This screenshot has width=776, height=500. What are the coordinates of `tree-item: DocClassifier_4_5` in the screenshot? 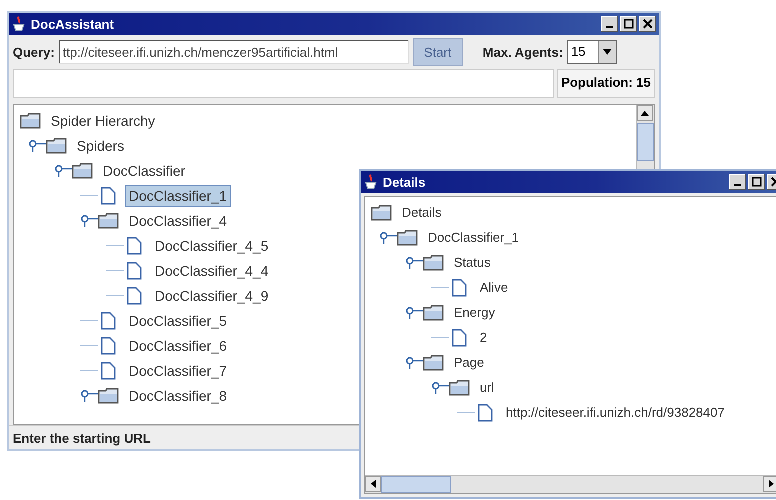 It's located at (212, 245).